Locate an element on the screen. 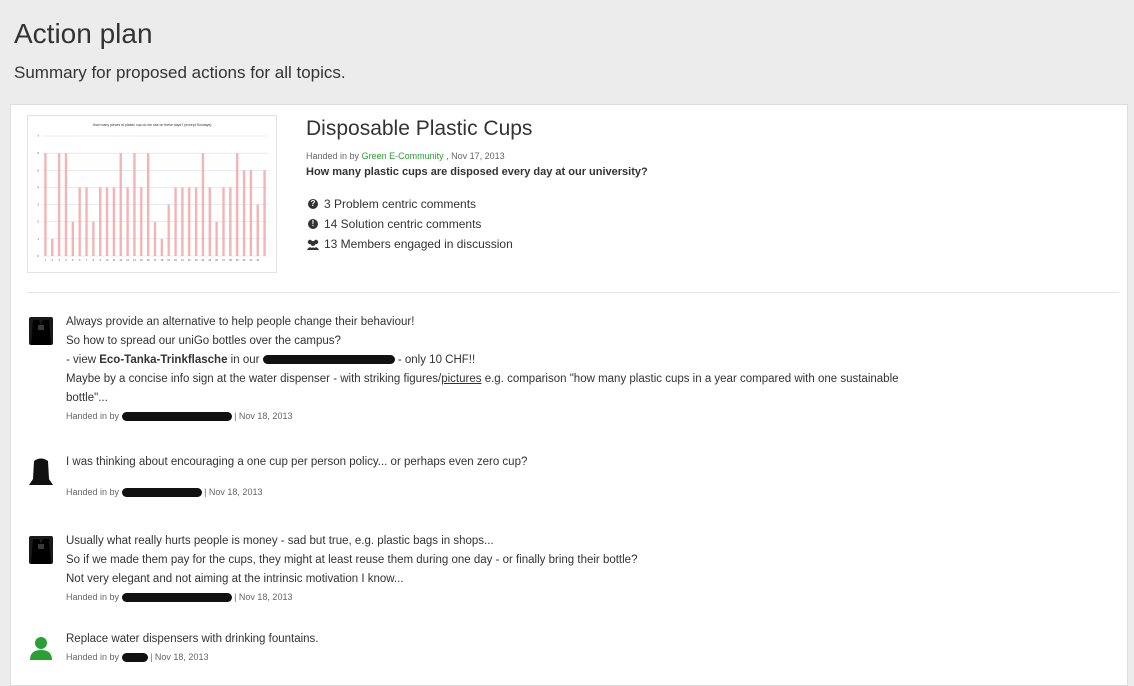 This screenshot has height=686, width=1134. x-tick-label: 3 is located at coordinates (59, 260).